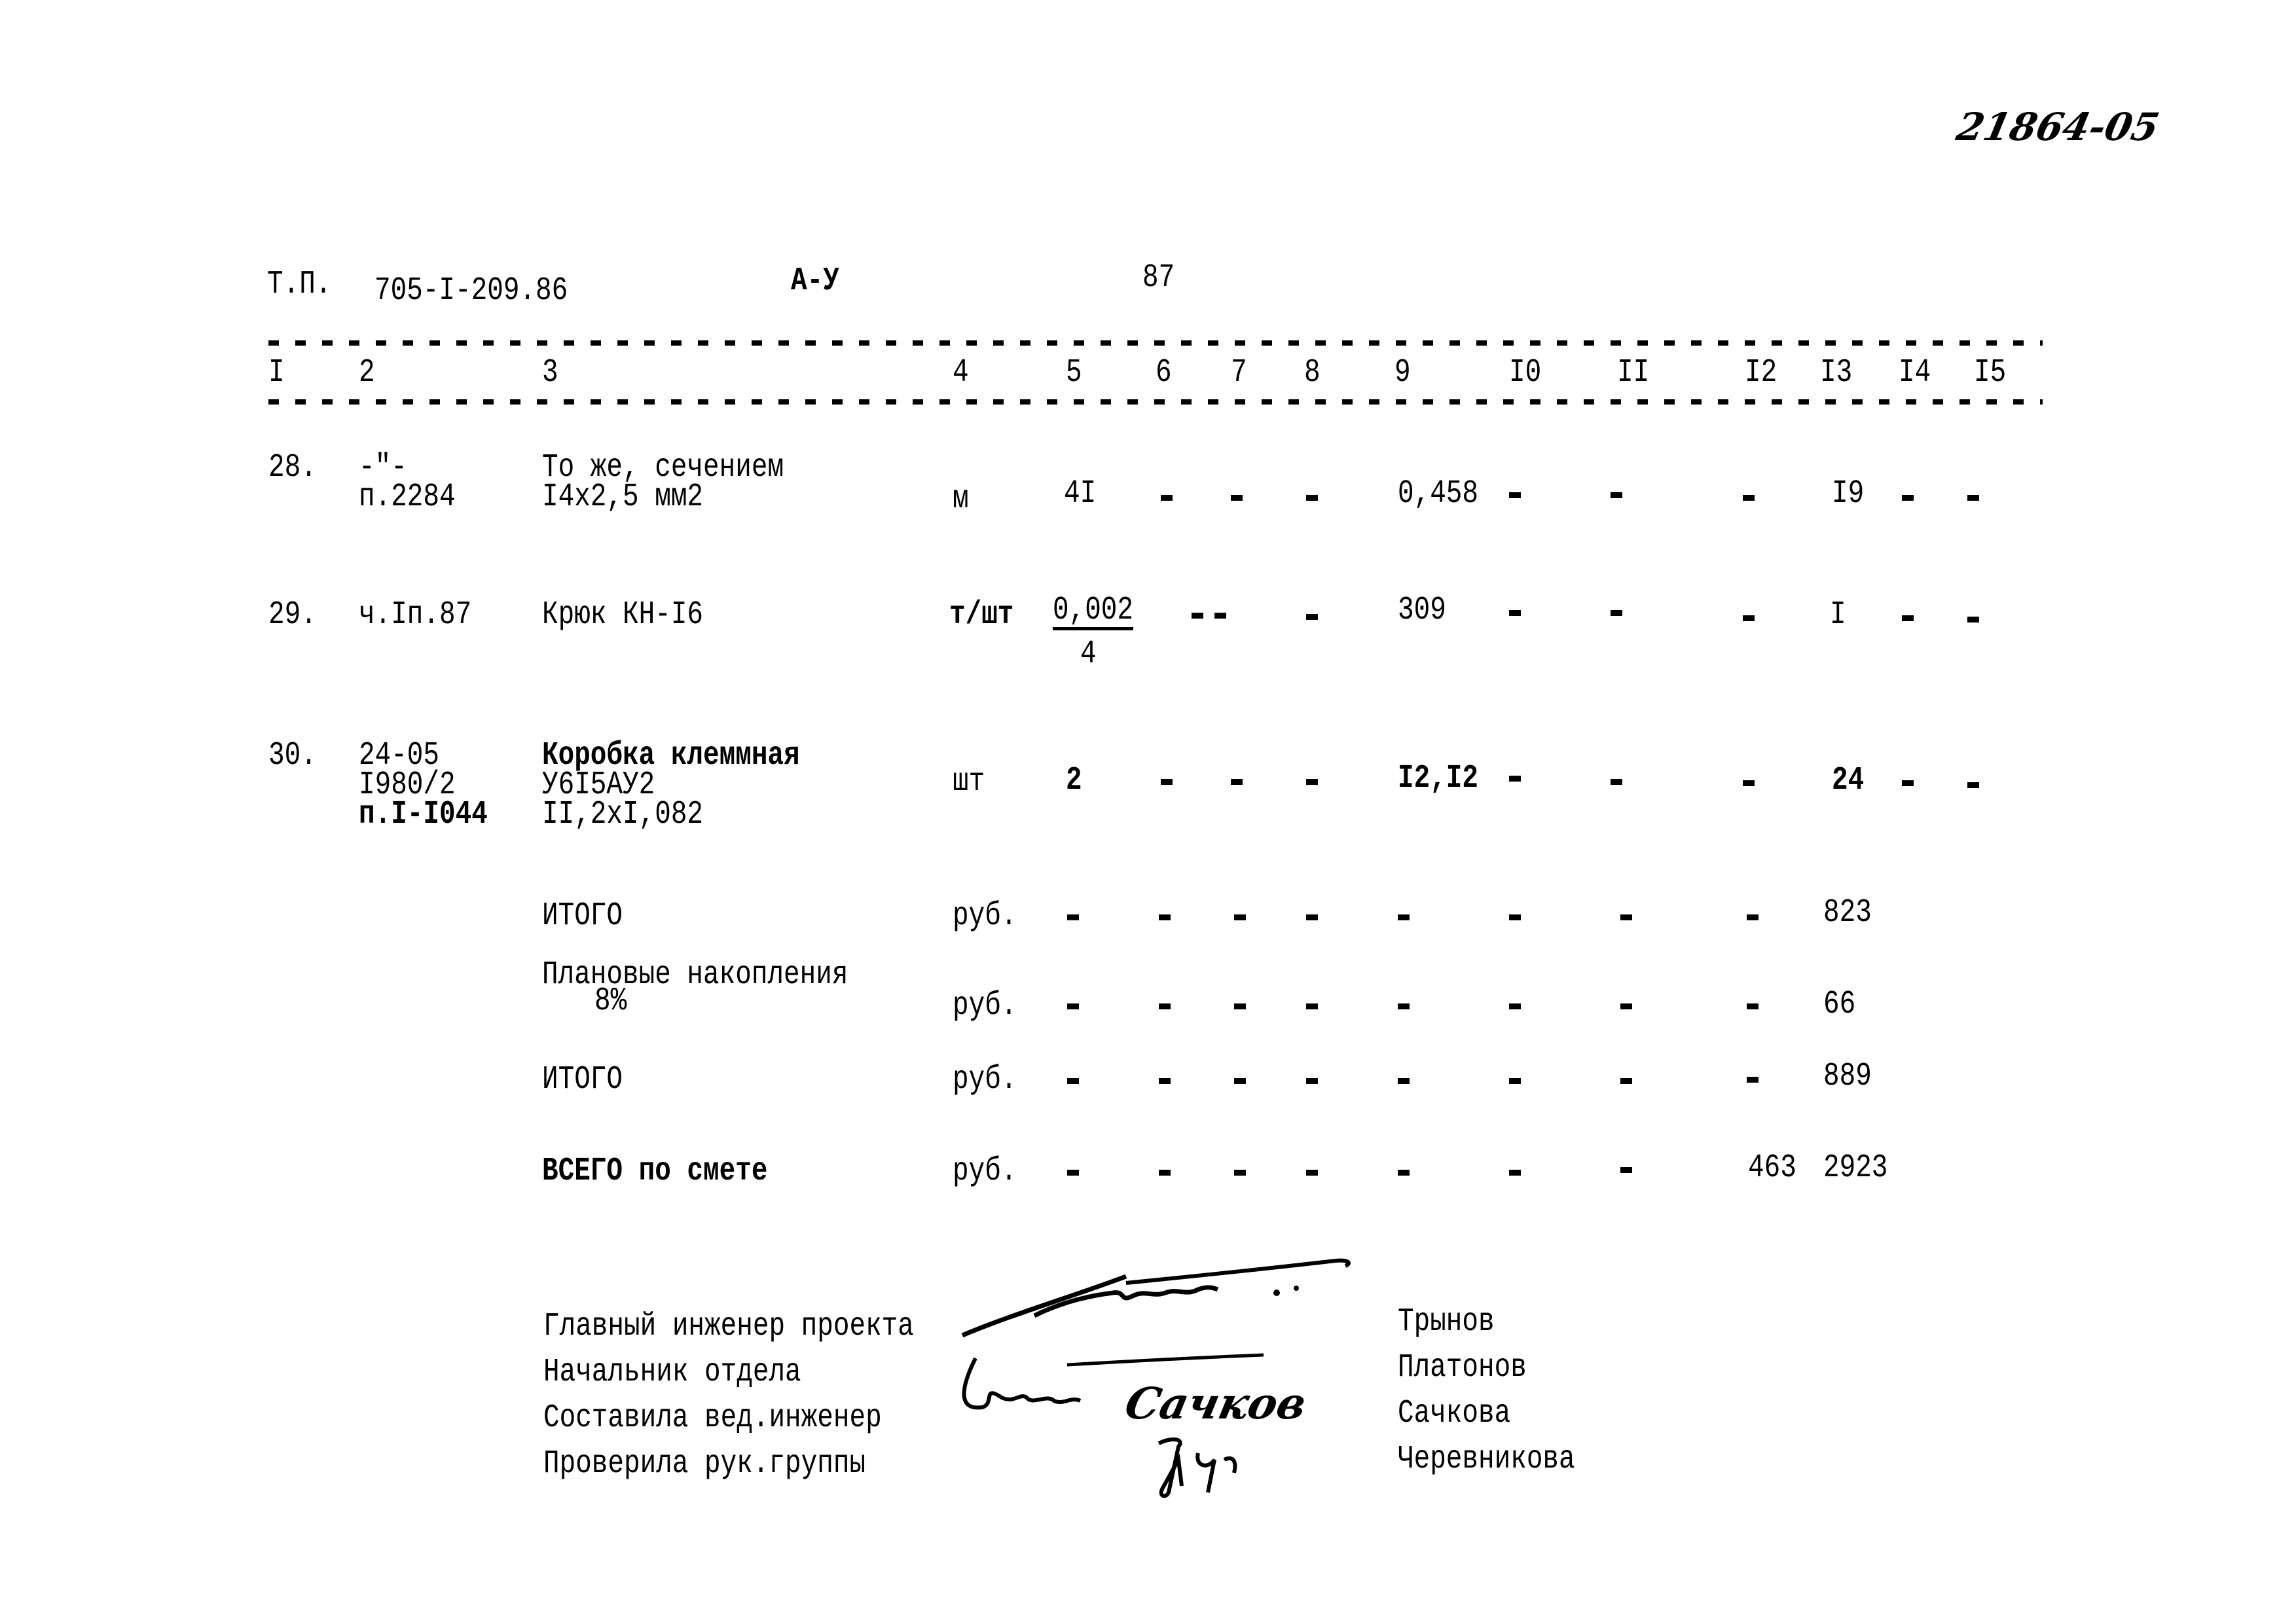 Image resolution: width=2296 pixels, height=1624 pixels. Describe the element at coordinates (1156, 1298) in the screenshot. I see `signature-chief-engineer` at that location.